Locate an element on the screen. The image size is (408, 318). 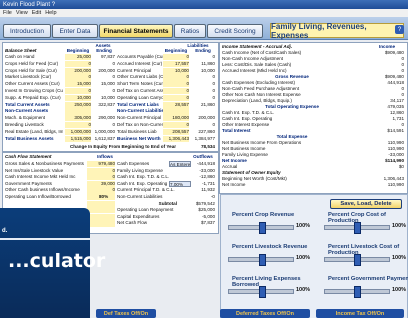
tab-enter-data: Enter Data is located at coordinates (75, 31).